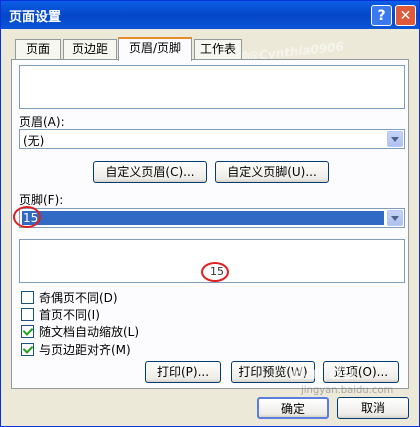 The width and height of the screenshot is (420, 427). I want to click on odd-even-label: 奇偶页不同(D), so click(78, 298).